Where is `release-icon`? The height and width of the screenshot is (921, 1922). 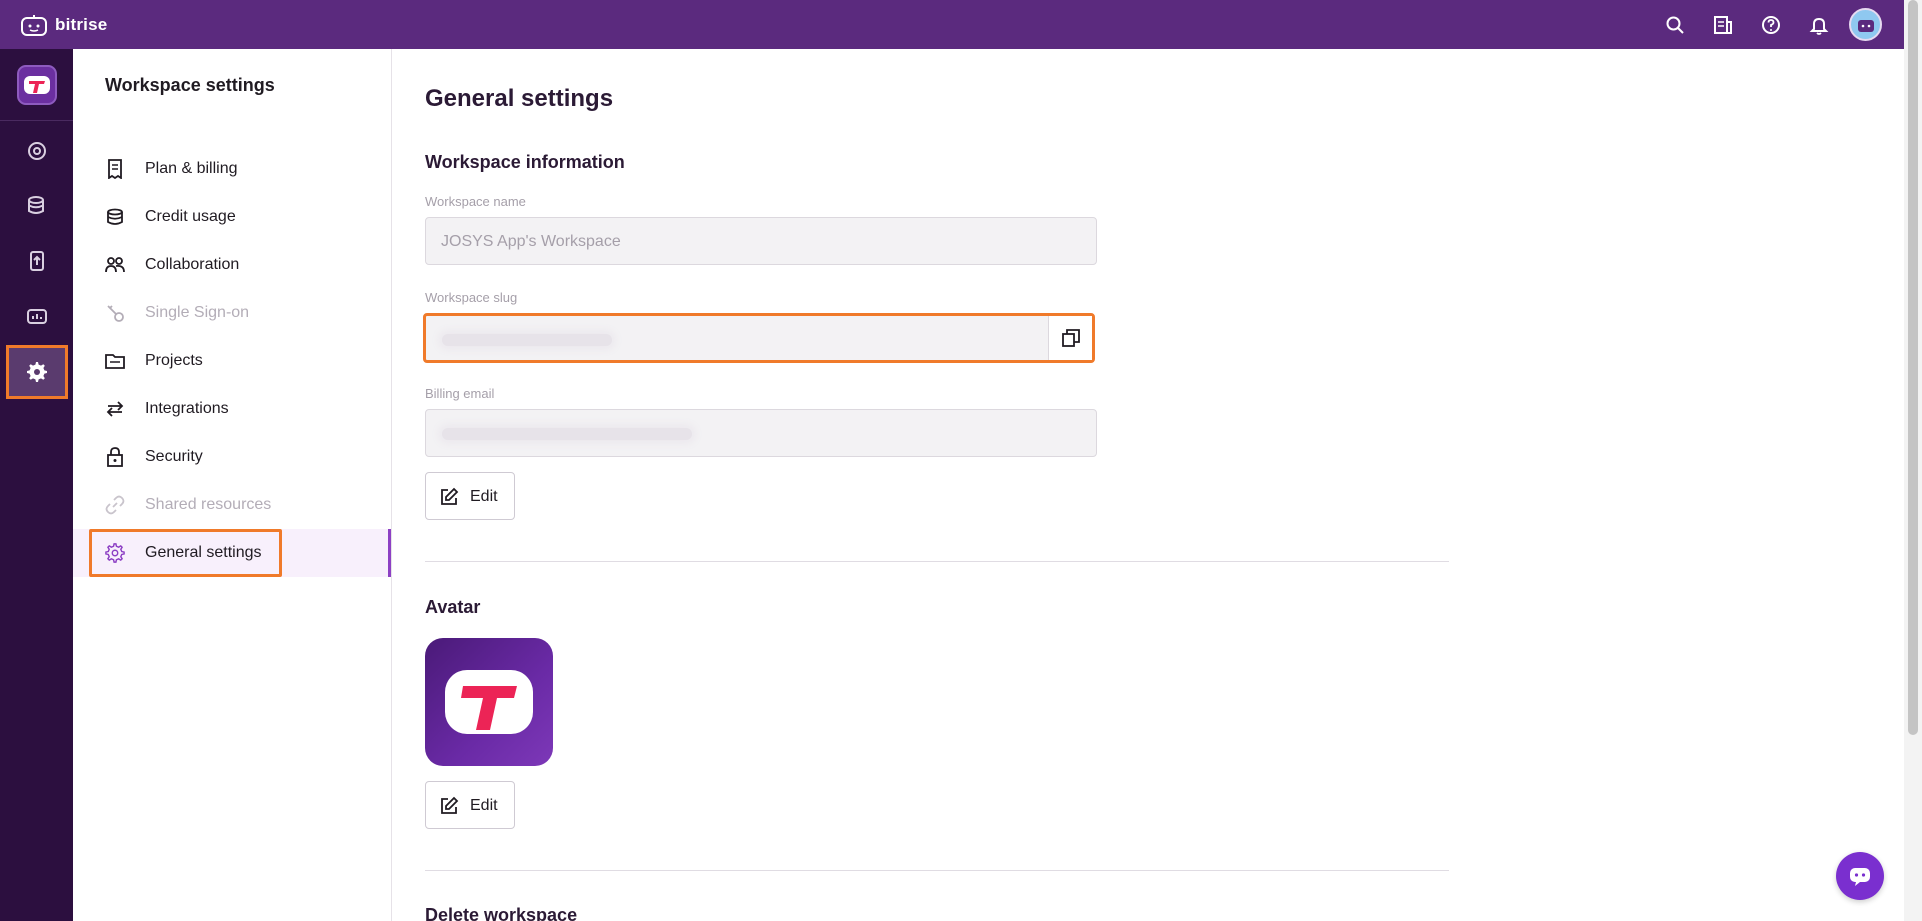
release-icon is located at coordinates (36, 261).